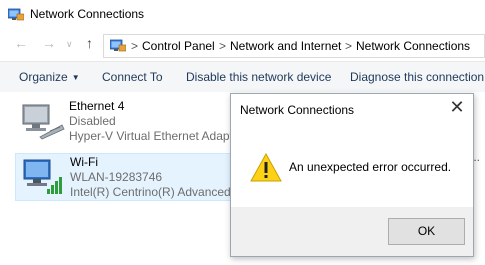 The height and width of the screenshot is (265, 485). I want to click on dialog-title: Network Connections, so click(297, 110).